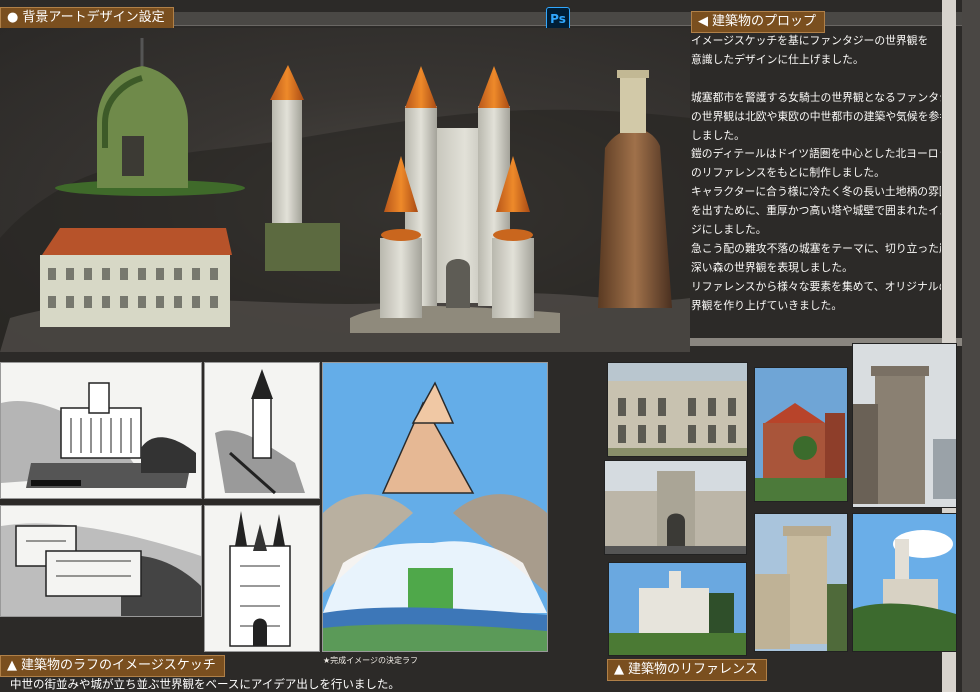  Describe the element at coordinates (971, 346) in the screenshot. I see `right-rail-dark` at that location.